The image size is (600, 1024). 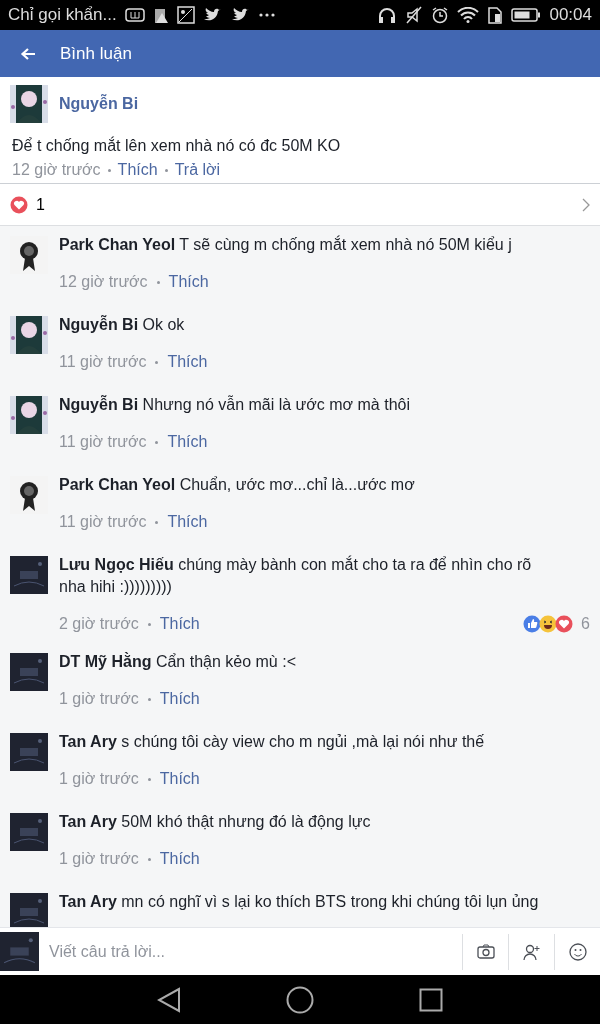 I want to click on home-circle-icon, so click(x=300, y=999).